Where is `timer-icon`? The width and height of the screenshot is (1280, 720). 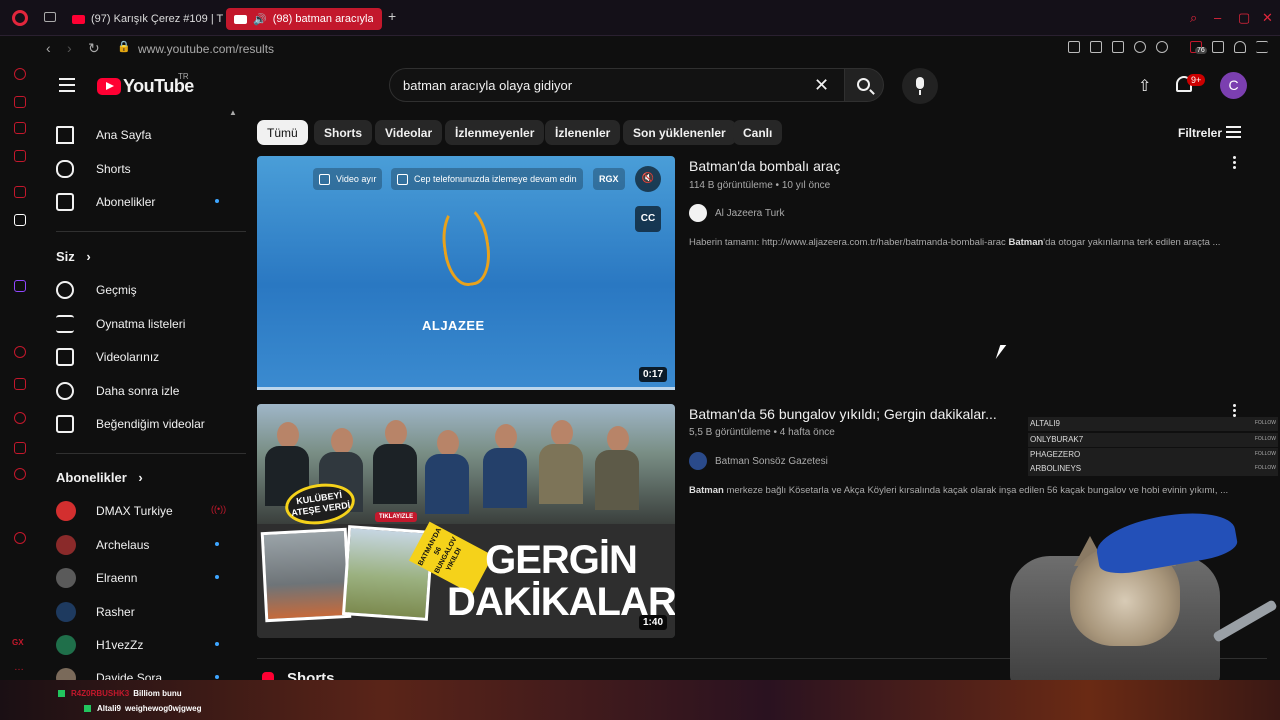
timer-icon is located at coordinates (20, 418).